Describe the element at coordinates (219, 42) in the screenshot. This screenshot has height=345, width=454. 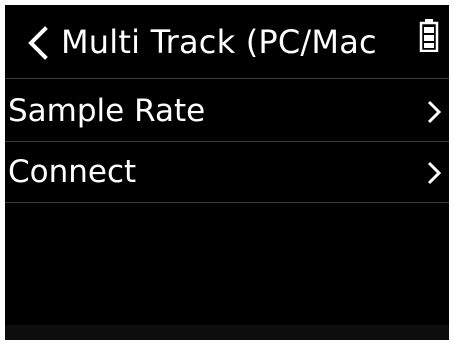
I see `page-title: Multi Track (PC/Mac` at that location.